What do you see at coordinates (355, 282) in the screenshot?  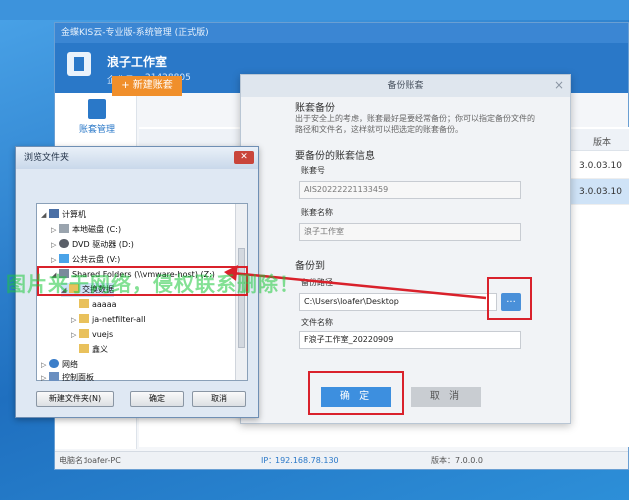 I see `annotation-arrow` at bounding box center [355, 282].